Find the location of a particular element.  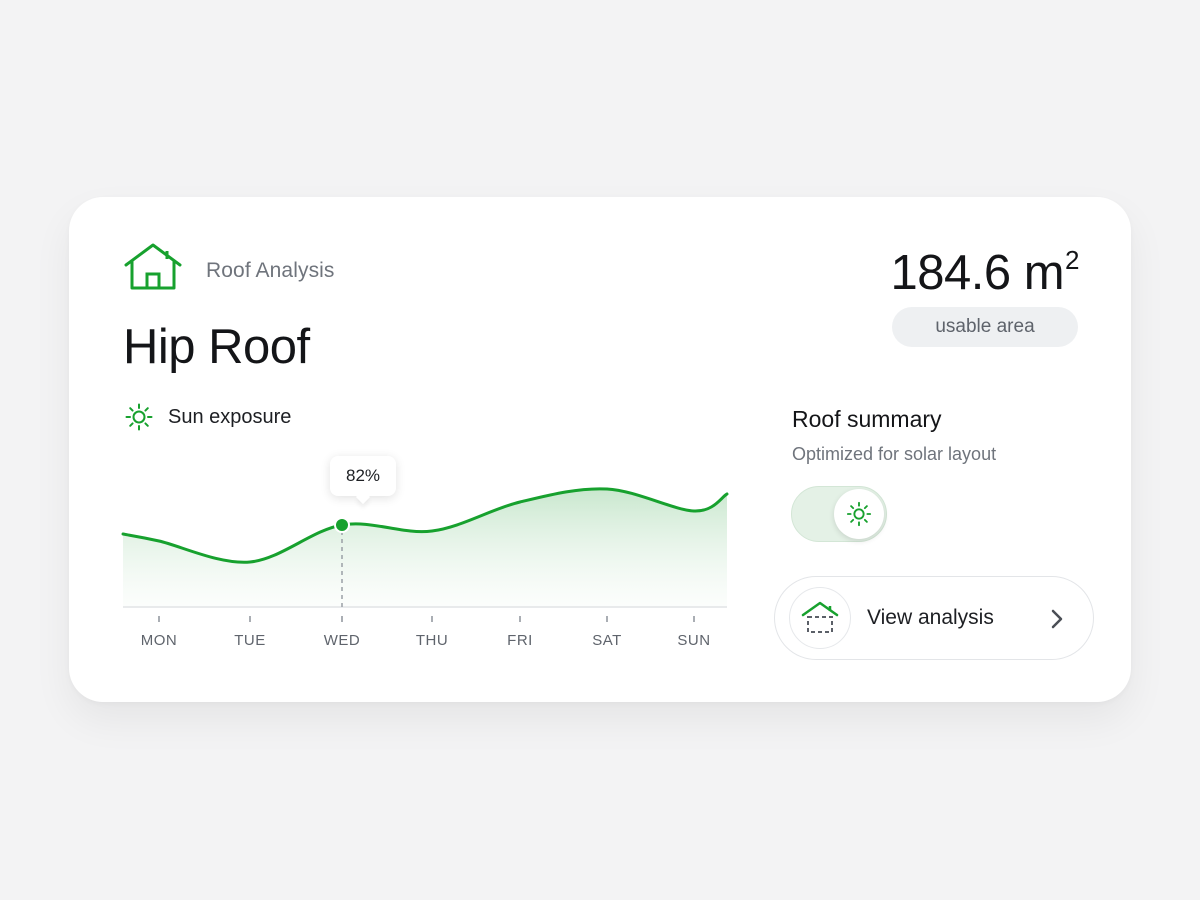

sun-exposure-chart-svg is located at coordinates (425, 554).